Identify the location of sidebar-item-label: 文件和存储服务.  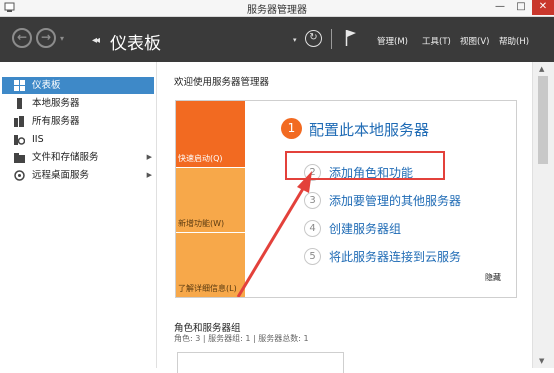
(65, 157).